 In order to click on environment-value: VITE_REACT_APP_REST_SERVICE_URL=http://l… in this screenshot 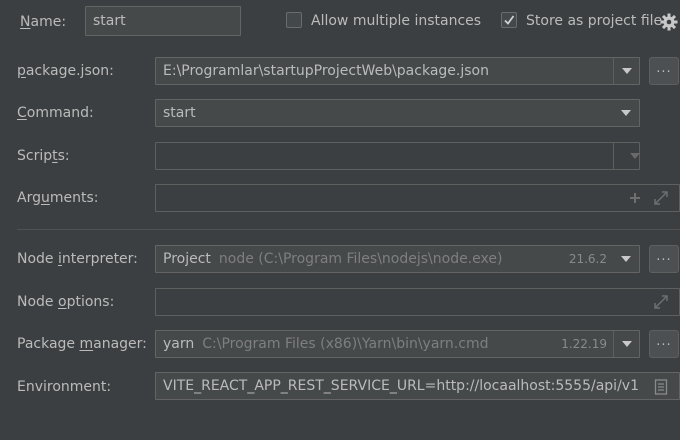, I will do `click(401, 386)`.